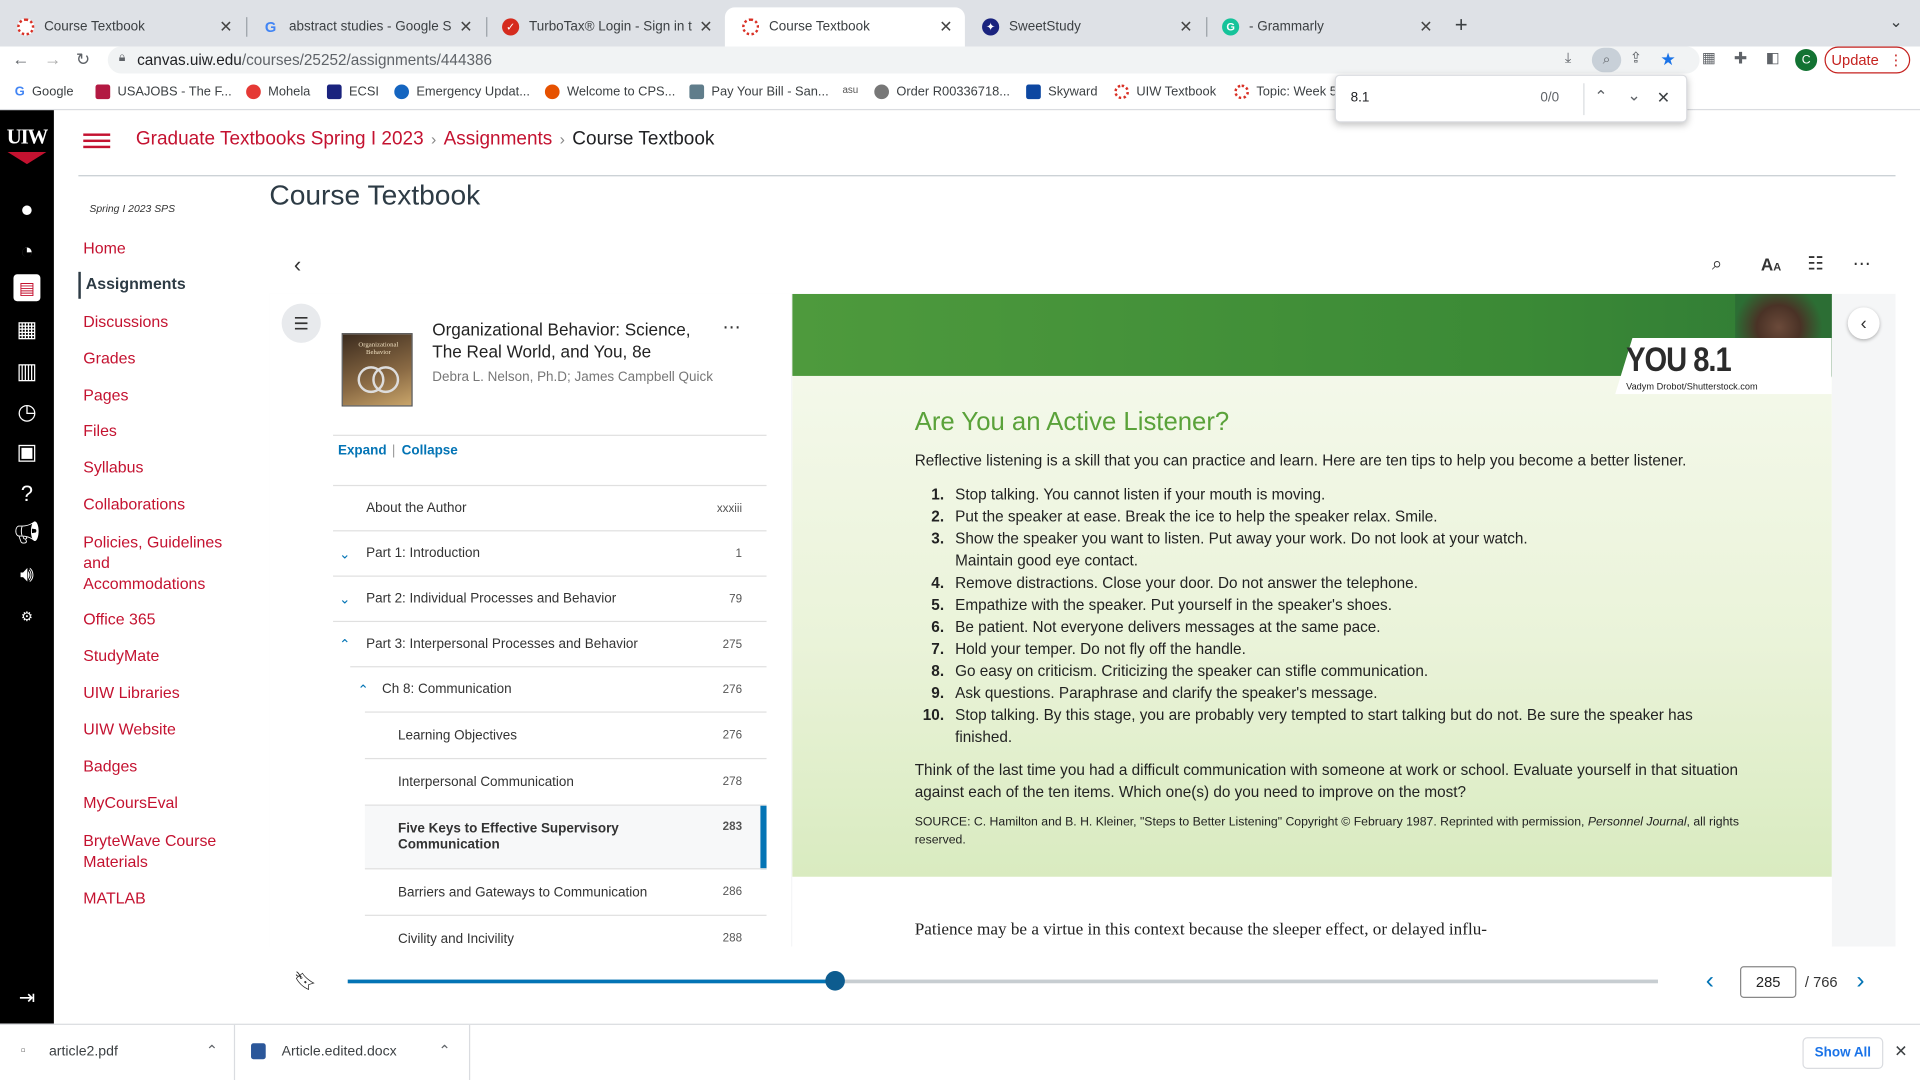  I want to click on media-icon: 🔊︎, so click(27, 574).